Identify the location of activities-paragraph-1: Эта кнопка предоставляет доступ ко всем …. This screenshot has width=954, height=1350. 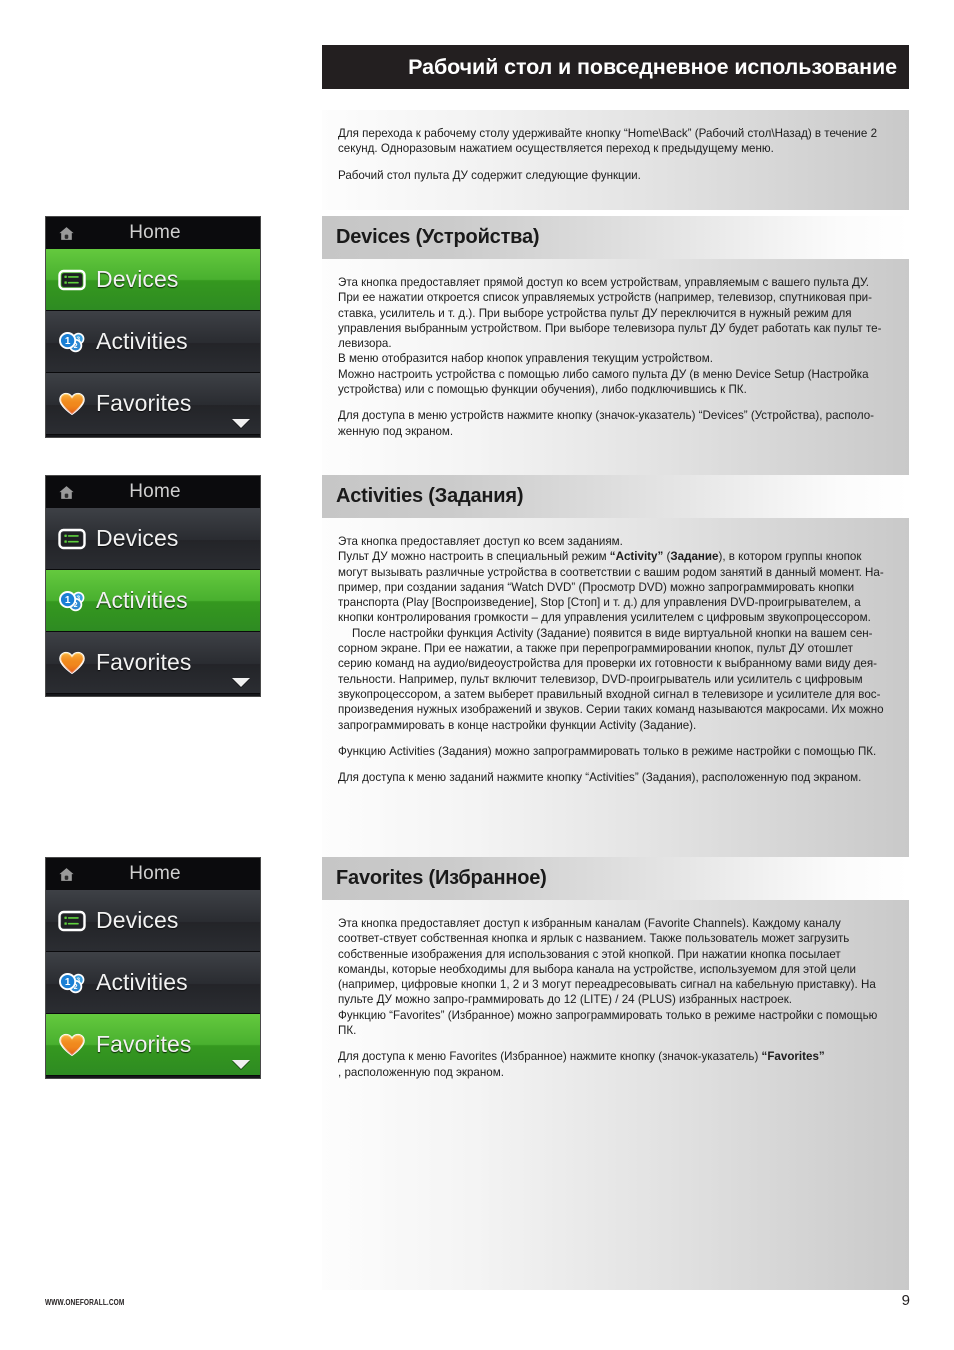
(480, 541).